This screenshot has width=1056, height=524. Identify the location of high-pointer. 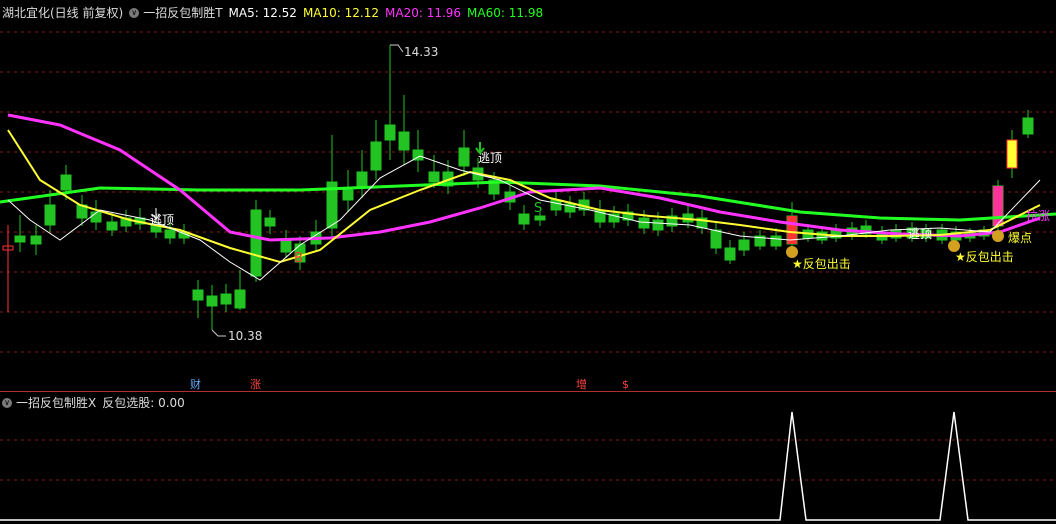
(397, 48).